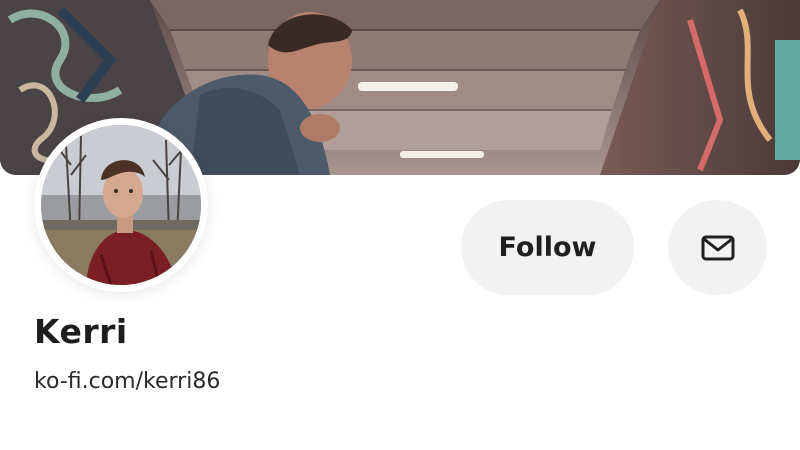 The width and height of the screenshot is (800, 450). I want to click on message-button, so click(717, 247).